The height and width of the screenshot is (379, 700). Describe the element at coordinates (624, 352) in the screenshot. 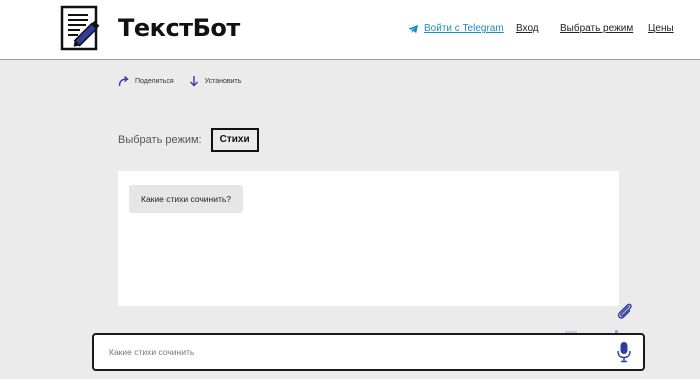

I see `microphone-icon` at that location.